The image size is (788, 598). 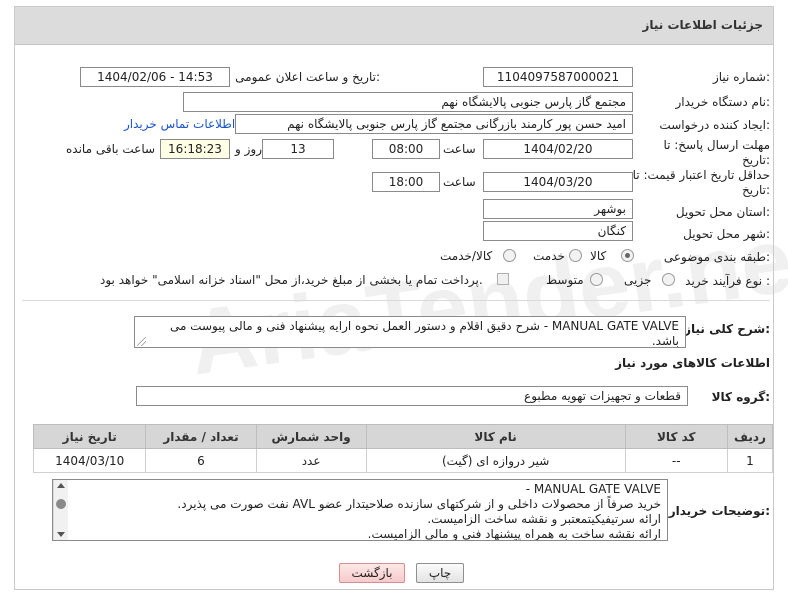 What do you see at coordinates (702, 25) in the screenshot?
I see `page-title: جزئیات اطلاعات نیاز` at bounding box center [702, 25].